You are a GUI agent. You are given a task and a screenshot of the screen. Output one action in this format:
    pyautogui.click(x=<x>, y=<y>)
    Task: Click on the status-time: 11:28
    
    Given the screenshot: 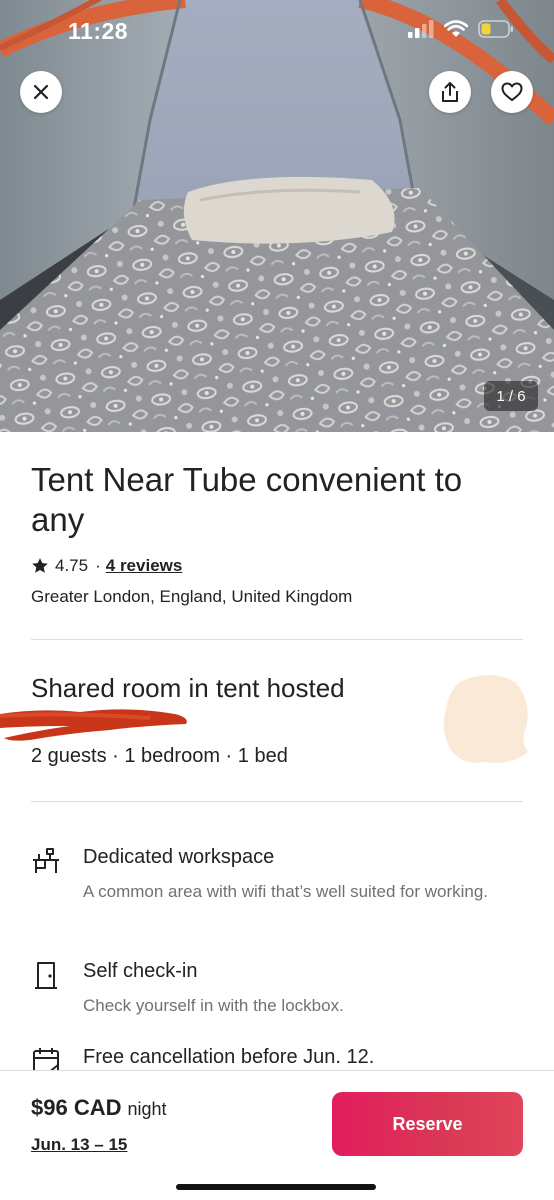 What is the action you would take?
    pyautogui.click(x=98, y=31)
    